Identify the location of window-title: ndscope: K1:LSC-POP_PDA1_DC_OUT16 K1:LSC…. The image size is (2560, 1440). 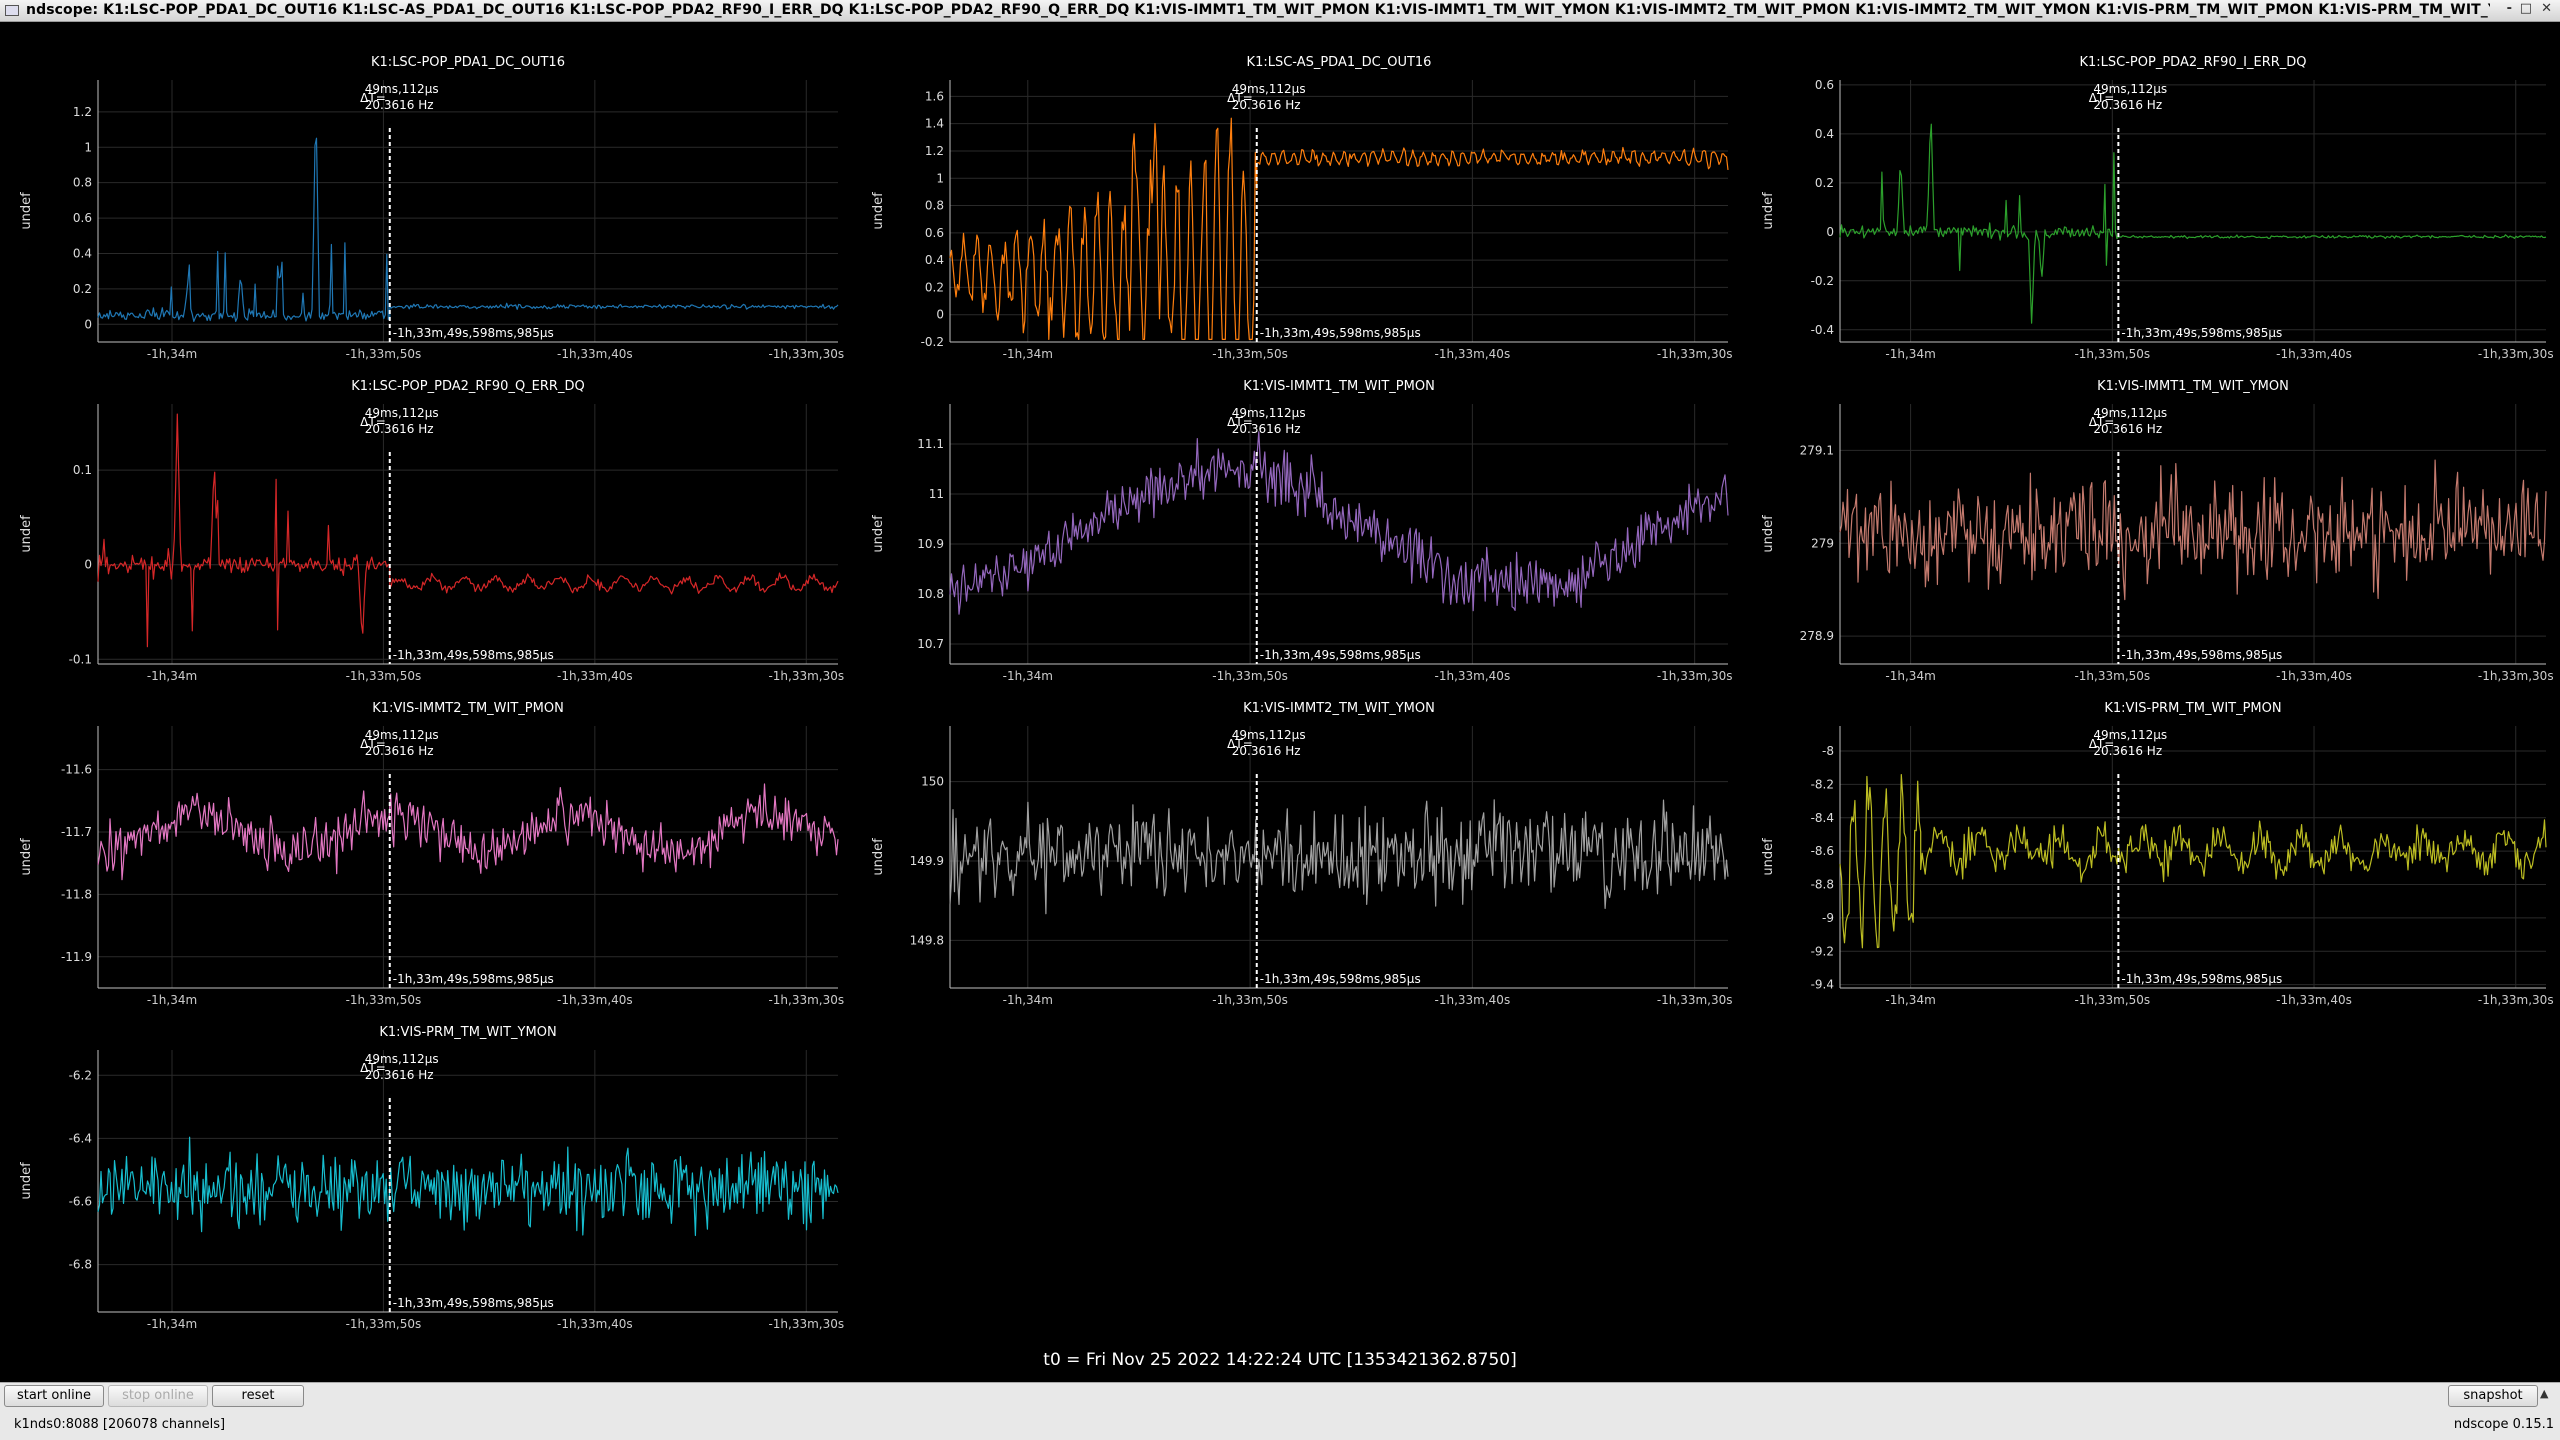
(1258, 10).